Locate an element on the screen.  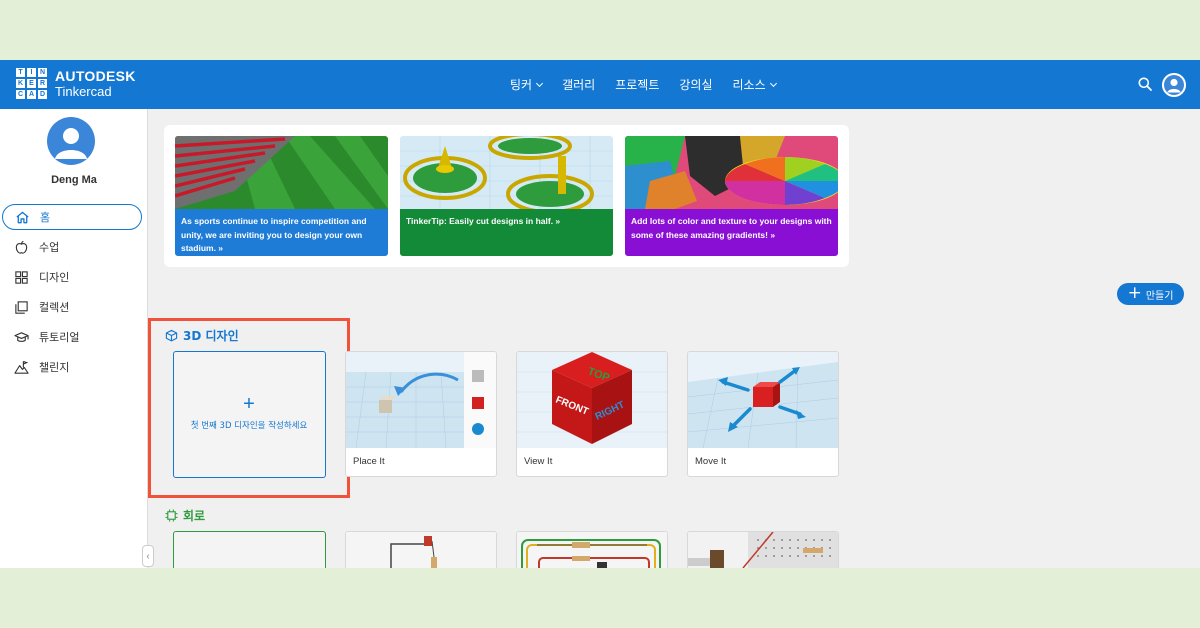
nav-gallery: 갤러리 is located at coordinates (578, 84).